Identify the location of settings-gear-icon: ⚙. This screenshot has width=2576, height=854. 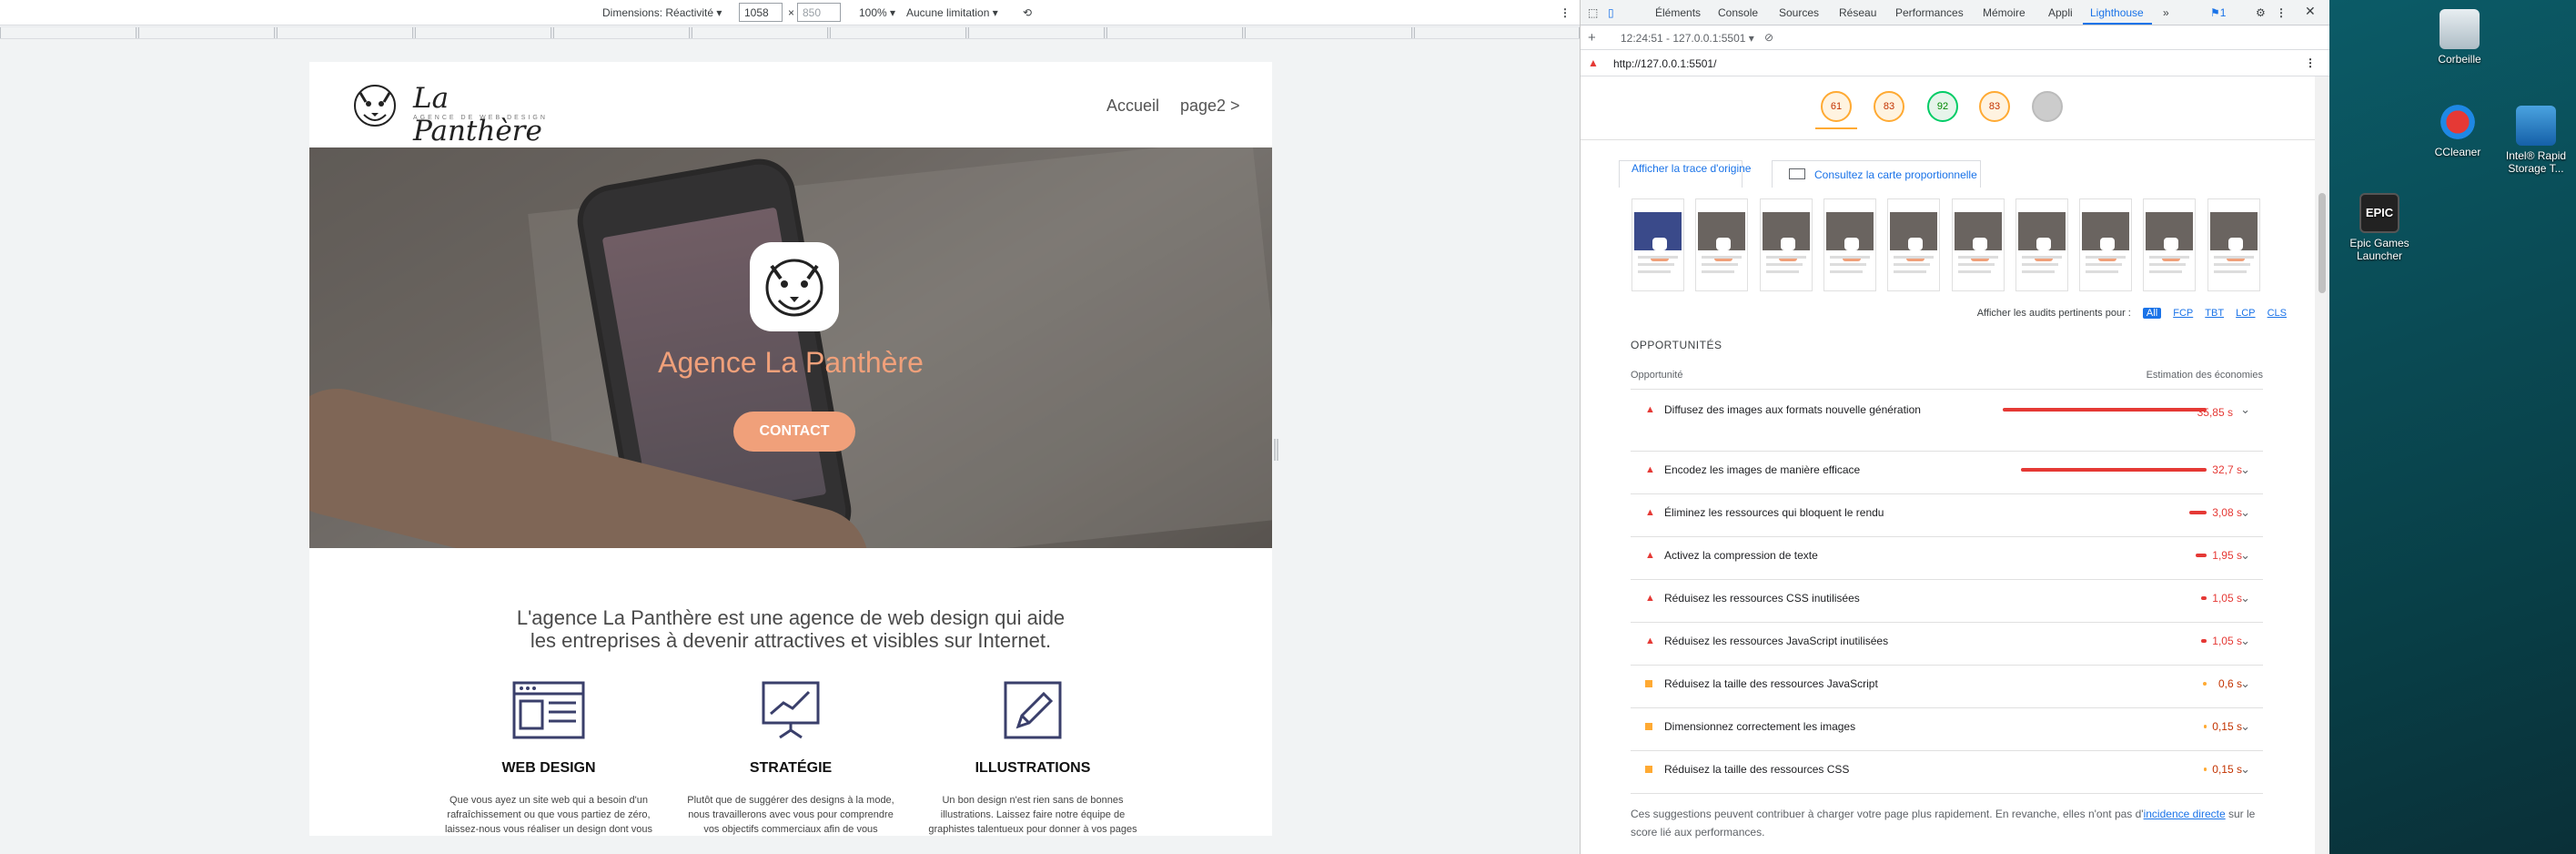
(2261, 12).